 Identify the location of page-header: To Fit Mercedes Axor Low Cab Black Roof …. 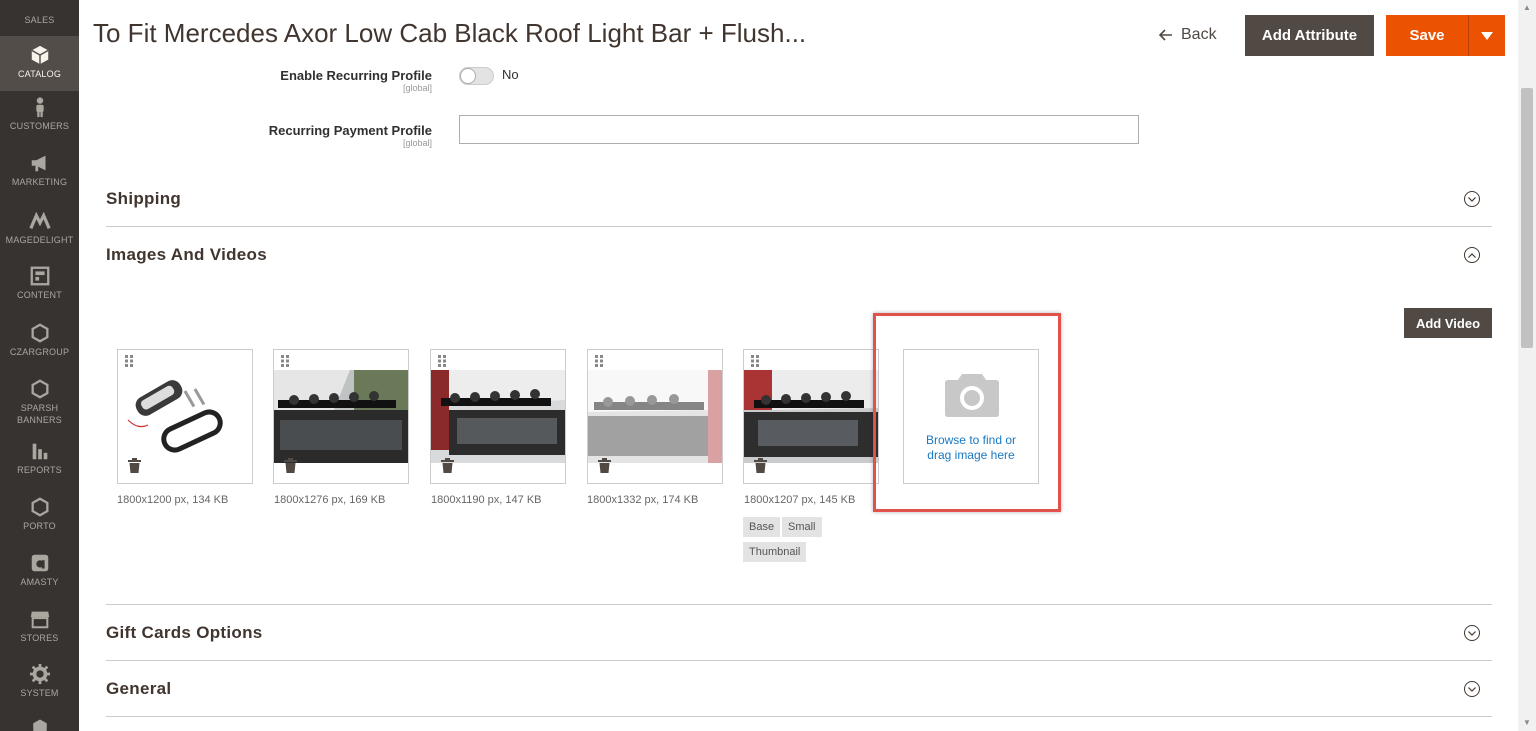
(798, 35).